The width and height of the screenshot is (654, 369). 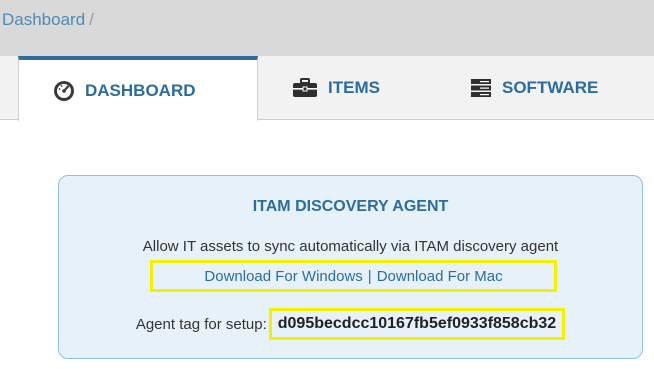 What do you see at coordinates (417, 324) in the screenshot?
I see `agent-tag-value: d095becdcc10167fb5ef0933f858cb32` at bounding box center [417, 324].